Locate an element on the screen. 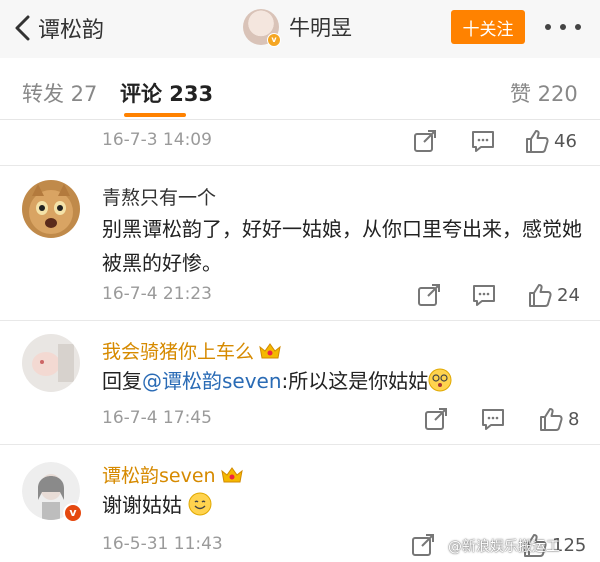 The width and height of the screenshot is (600, 562). watermark: @新浪娱乐搬运工 is located at coordinates (504, 547).